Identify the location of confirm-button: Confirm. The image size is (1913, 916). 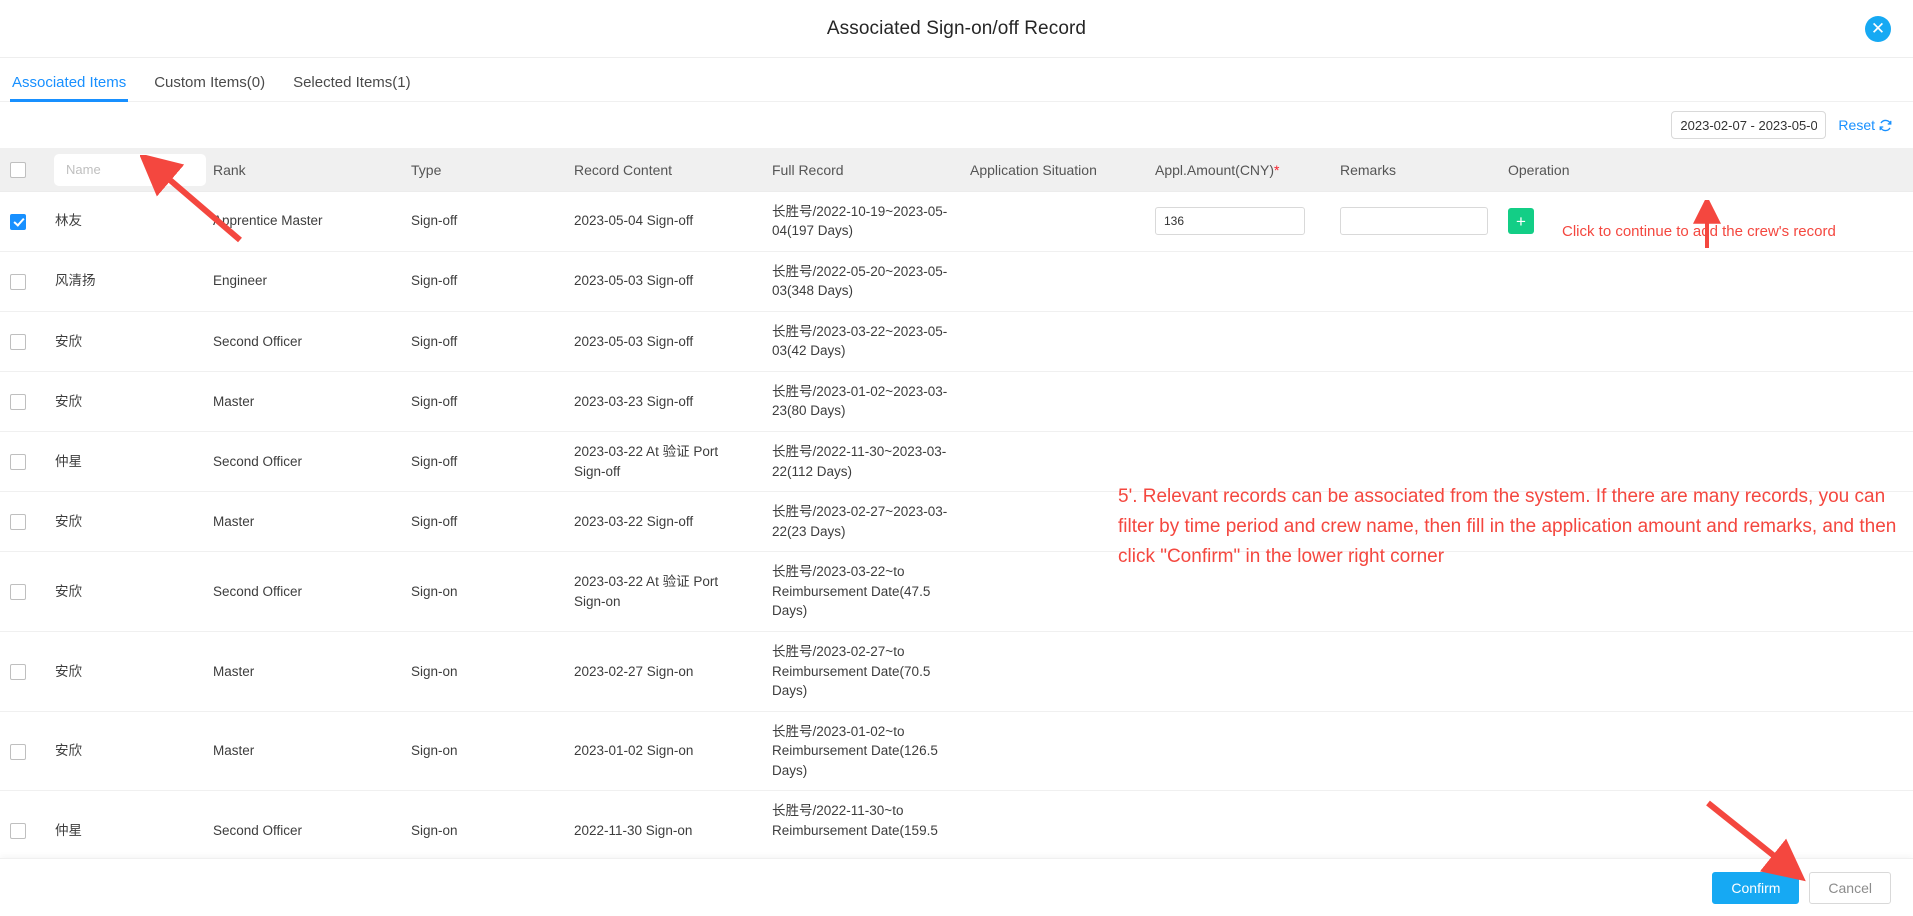
(1756, 887).